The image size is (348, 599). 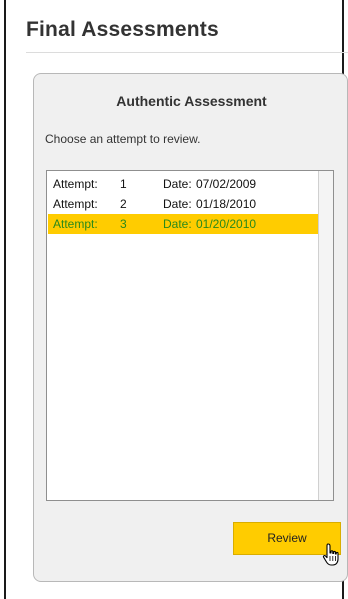 What do you see at coordinates (123, 204) in the screenshot?
I see `attempt-number: 2` at bounding box center [123, 204].